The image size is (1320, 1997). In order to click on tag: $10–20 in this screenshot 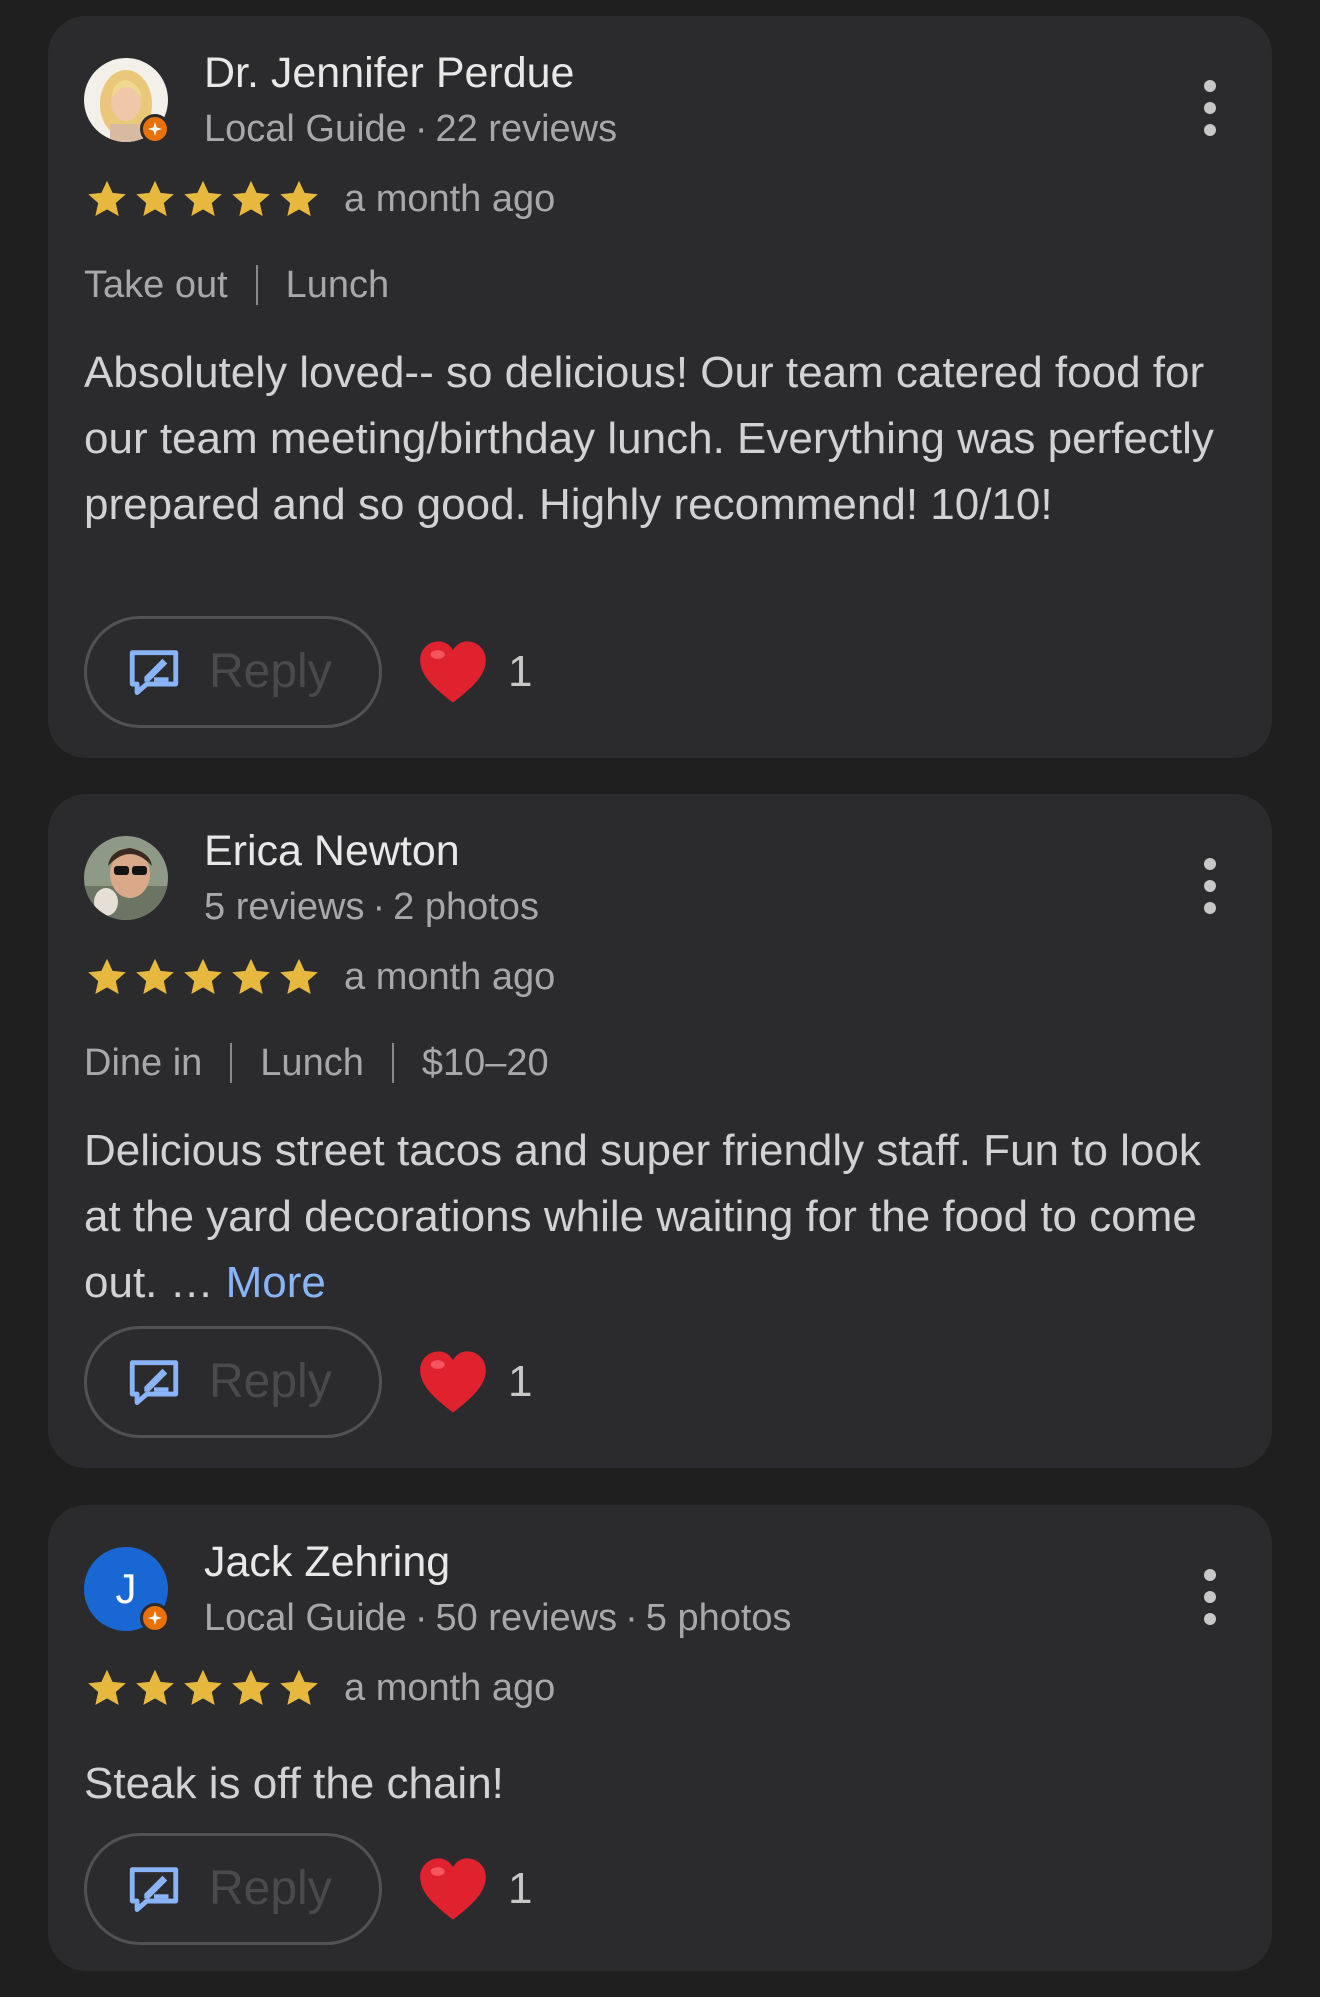, I will do `click(485, 1063)`.